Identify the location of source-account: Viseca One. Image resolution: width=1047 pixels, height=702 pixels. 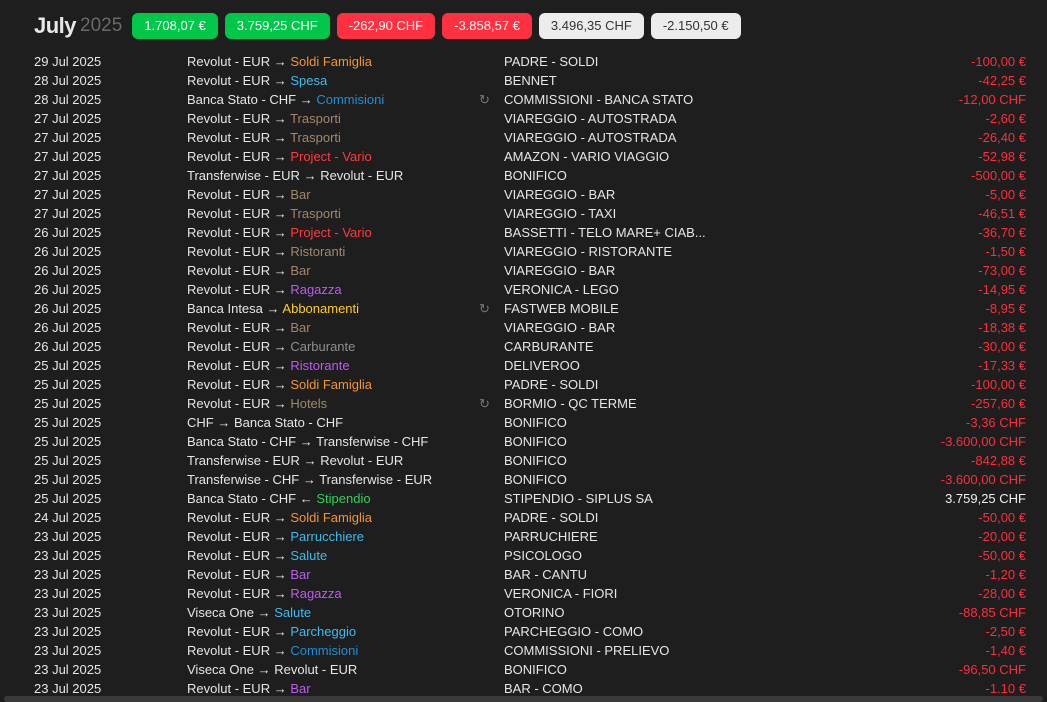
(220, 669).